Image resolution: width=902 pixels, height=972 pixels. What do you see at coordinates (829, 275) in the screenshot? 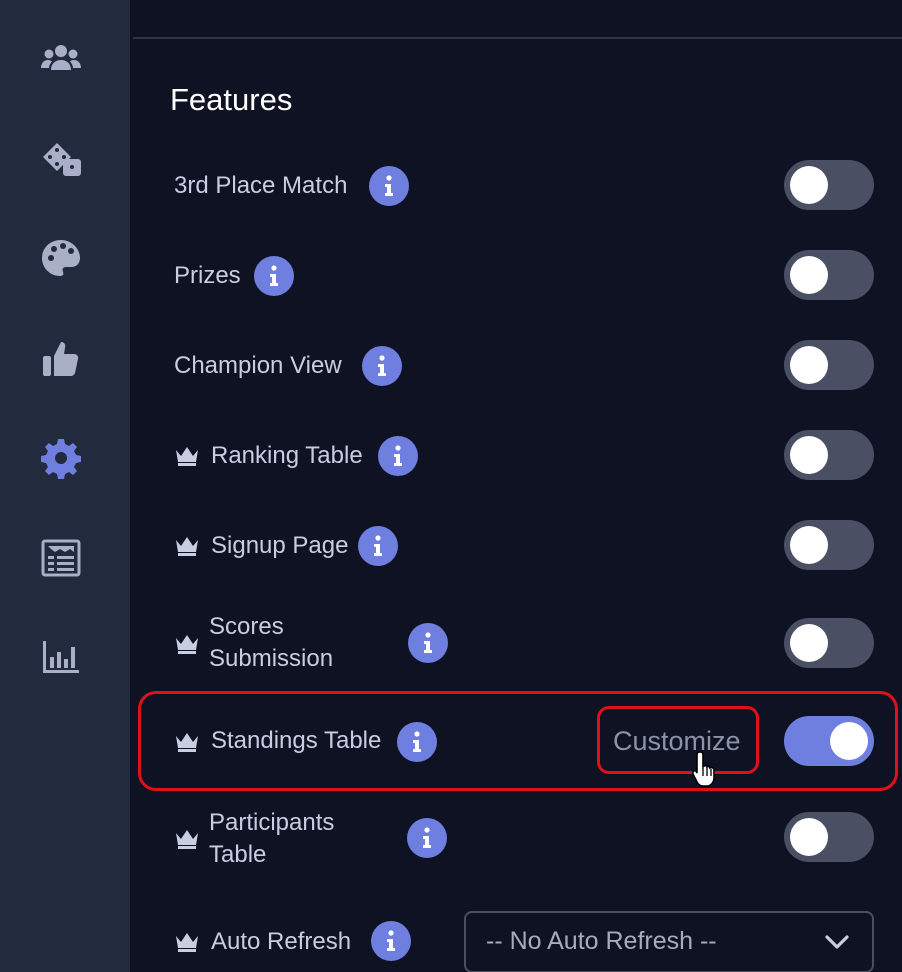
I see `toggle-prizes` at bounding box center [829, 275].